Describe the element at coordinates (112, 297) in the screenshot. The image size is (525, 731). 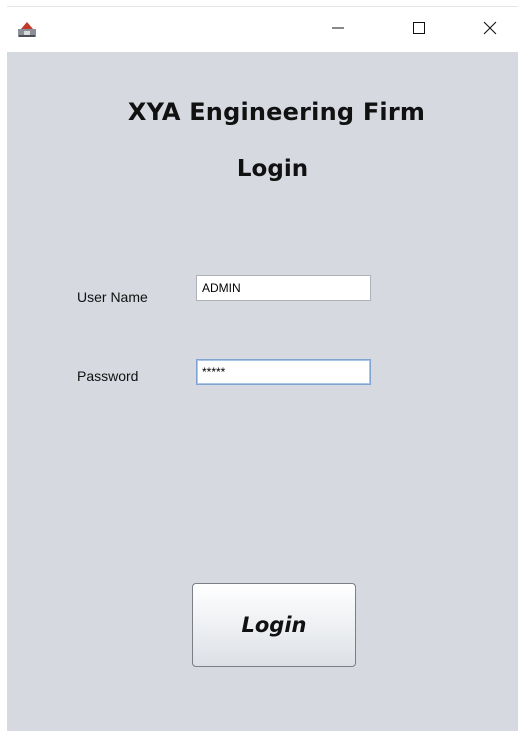
I see `username-label: User Name` at that location.